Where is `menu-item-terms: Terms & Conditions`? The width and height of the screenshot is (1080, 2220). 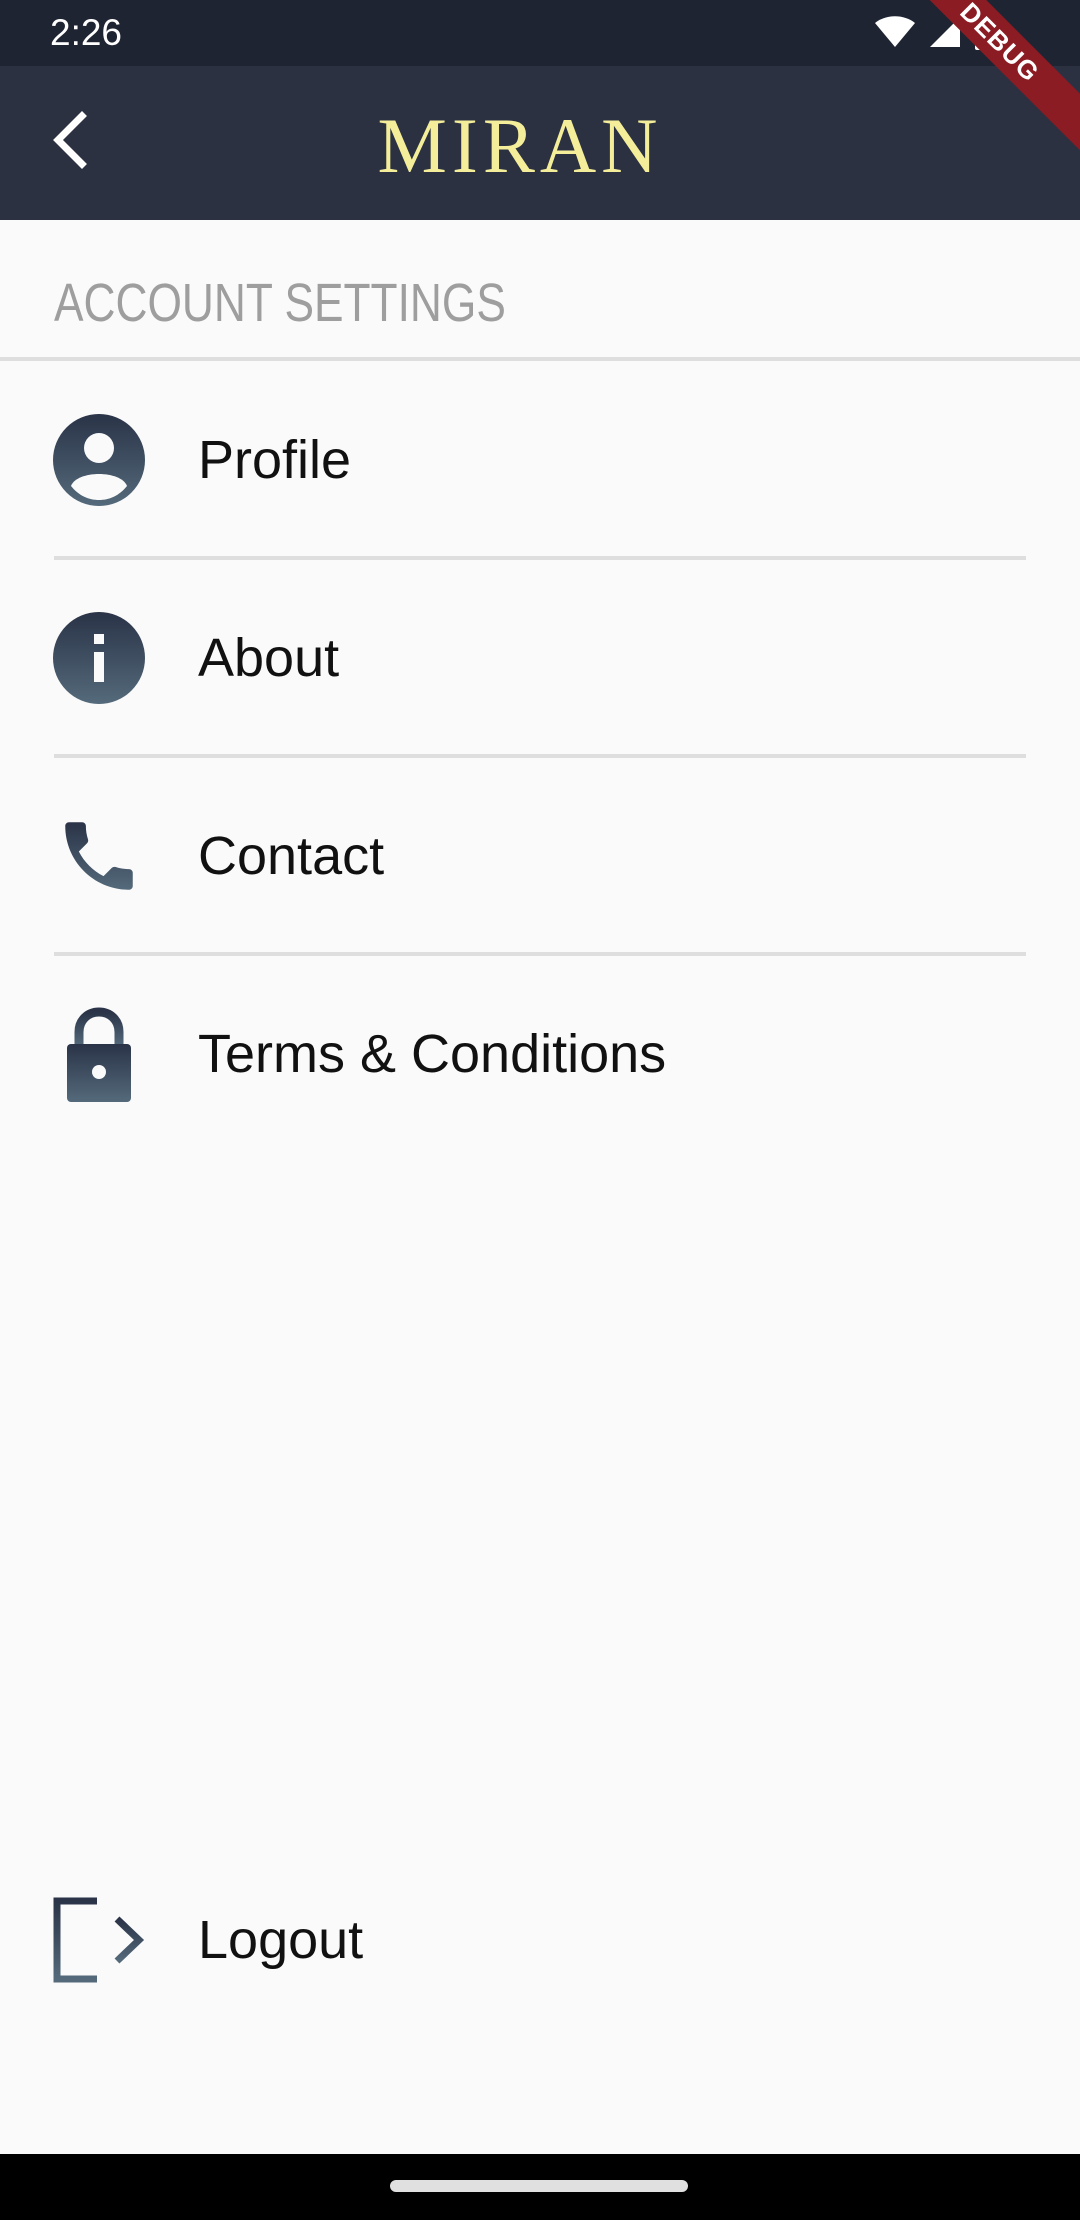 menu-item-terms: Terms & Conditions is located at coordinates (540, 1054).